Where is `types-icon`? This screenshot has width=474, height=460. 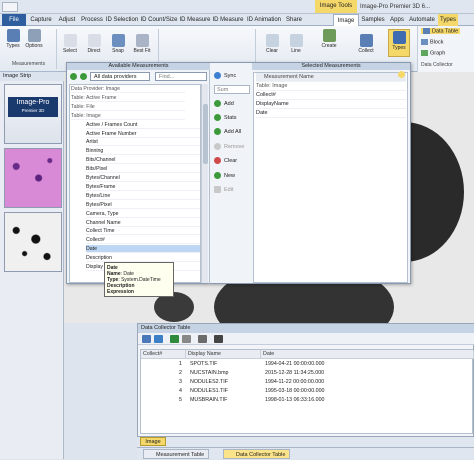 types-icon is located at coordinates (399, 37).